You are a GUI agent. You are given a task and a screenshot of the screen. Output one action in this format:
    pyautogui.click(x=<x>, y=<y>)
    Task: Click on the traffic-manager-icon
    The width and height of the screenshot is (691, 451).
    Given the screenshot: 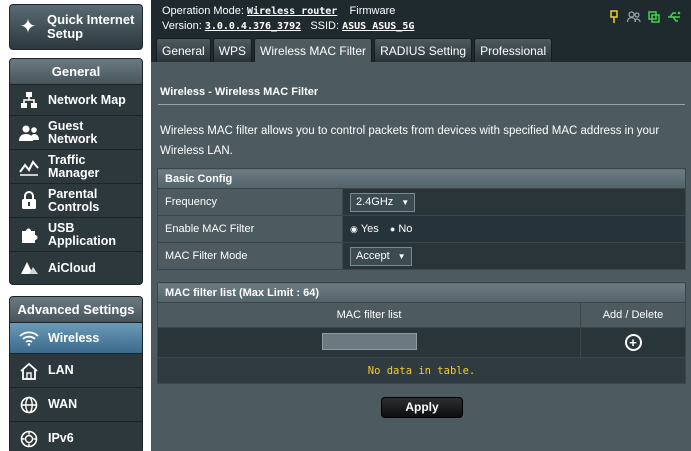 What is the action you would take?
    pyautogui.click(x=29, y=167)
    